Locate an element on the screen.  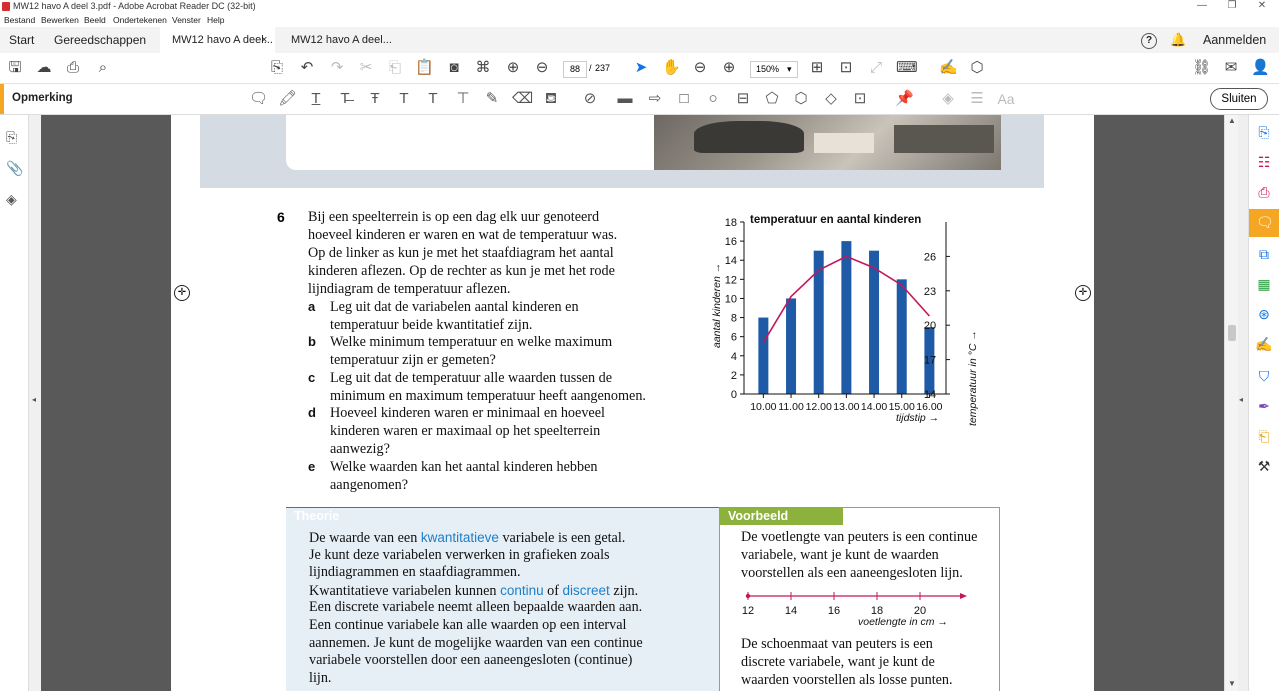
print-icon: ⎙ is located at coordinates (73, 68).